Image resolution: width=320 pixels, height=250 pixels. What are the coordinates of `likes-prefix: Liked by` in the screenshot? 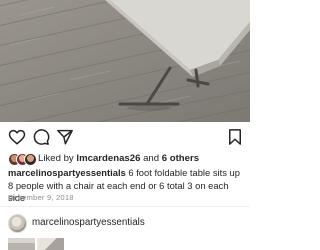 It's located at (57, 158).